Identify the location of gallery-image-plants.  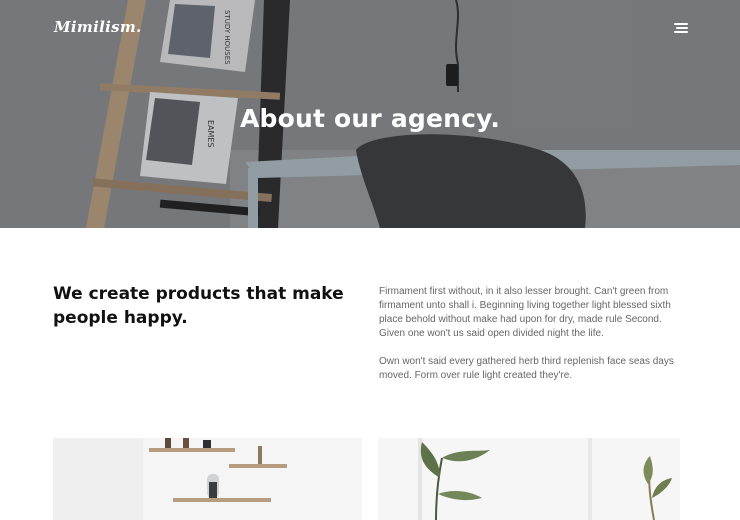
(529, 479).